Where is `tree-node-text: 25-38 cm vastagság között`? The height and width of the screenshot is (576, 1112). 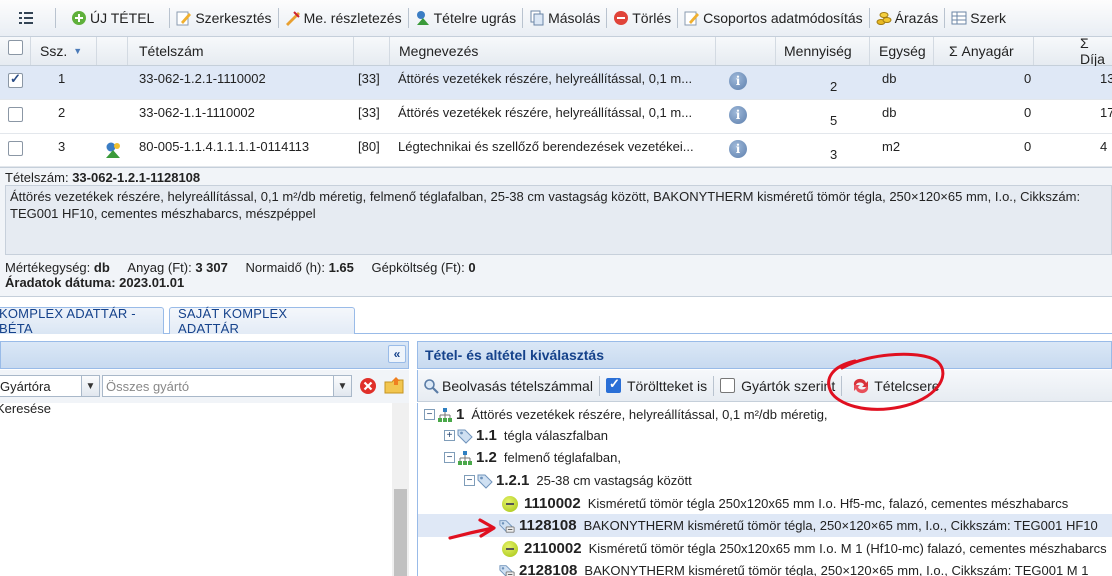
tree-node-text: 25-38 cm vastagság között is located at coordinates (614, 480).